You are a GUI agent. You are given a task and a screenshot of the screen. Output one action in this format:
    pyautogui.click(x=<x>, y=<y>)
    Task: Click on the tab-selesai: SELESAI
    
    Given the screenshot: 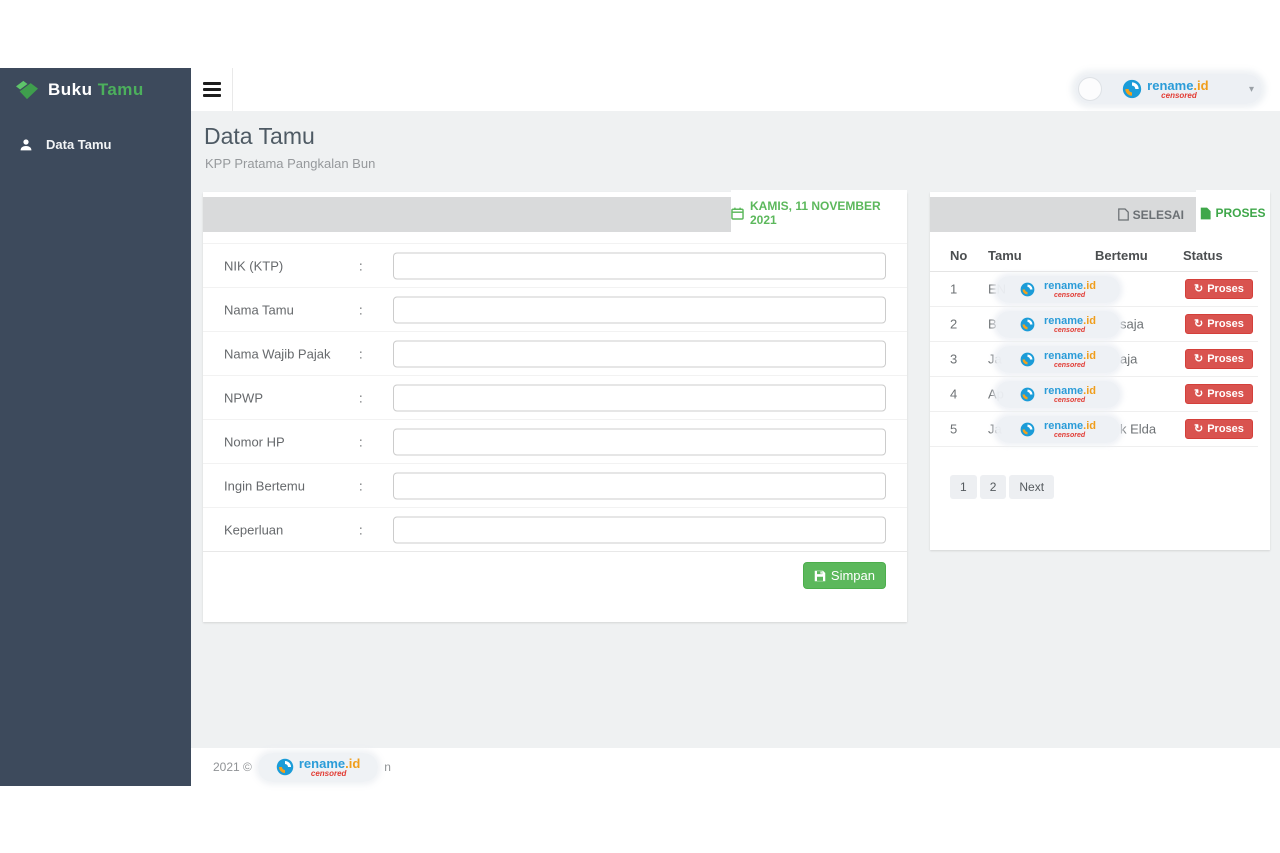 What is the action you would take?
    pyautogui.click(x=1150, y=215)
    